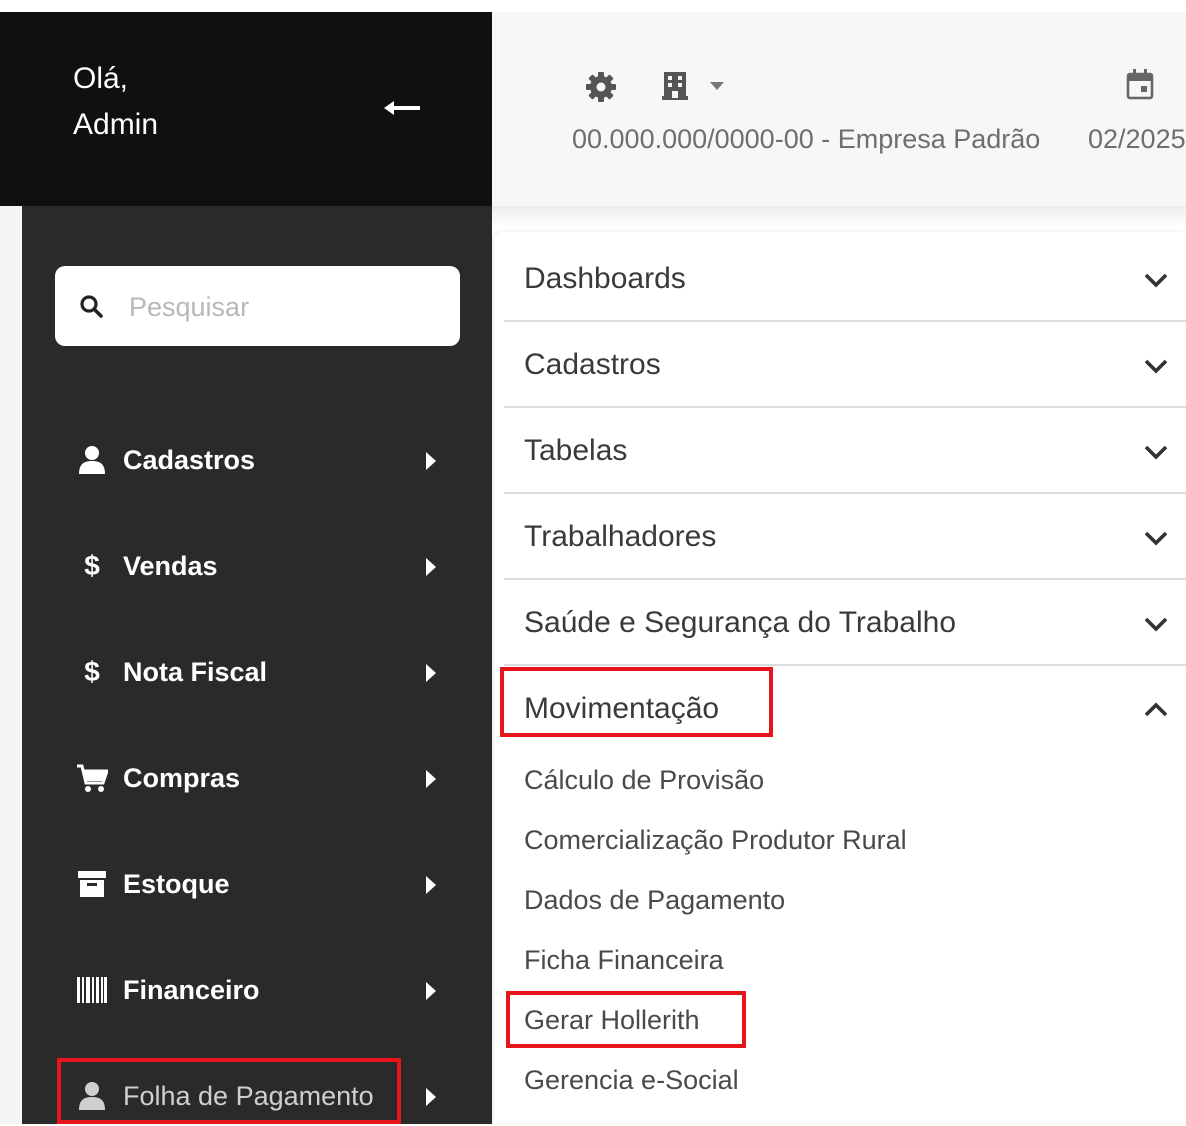  What do you see at coordinates (257, 460) in the screenshot?
I see `sidebar-item-cadastros: Cadastros` at bounding box center [257, 460].